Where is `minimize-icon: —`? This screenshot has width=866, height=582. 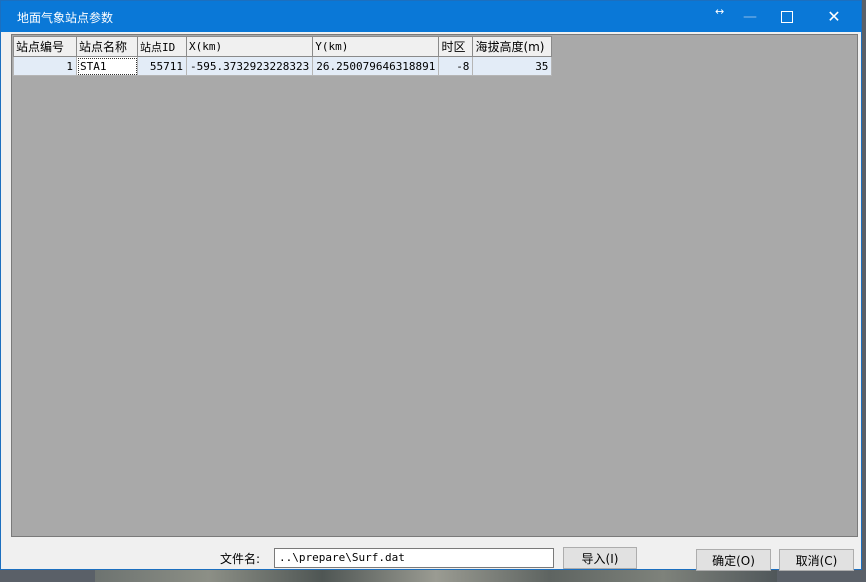
minimize-icon: — is located at coordinates (750, 16).